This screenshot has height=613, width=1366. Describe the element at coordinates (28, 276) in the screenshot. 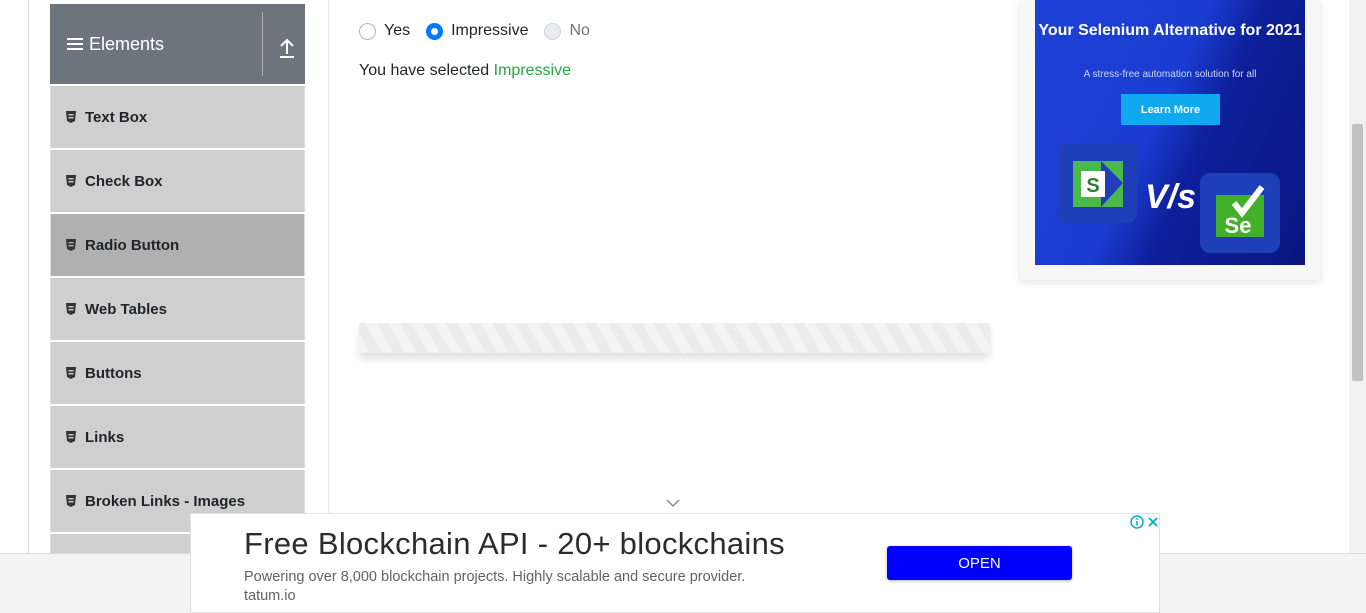

I see `left-border` at that location.